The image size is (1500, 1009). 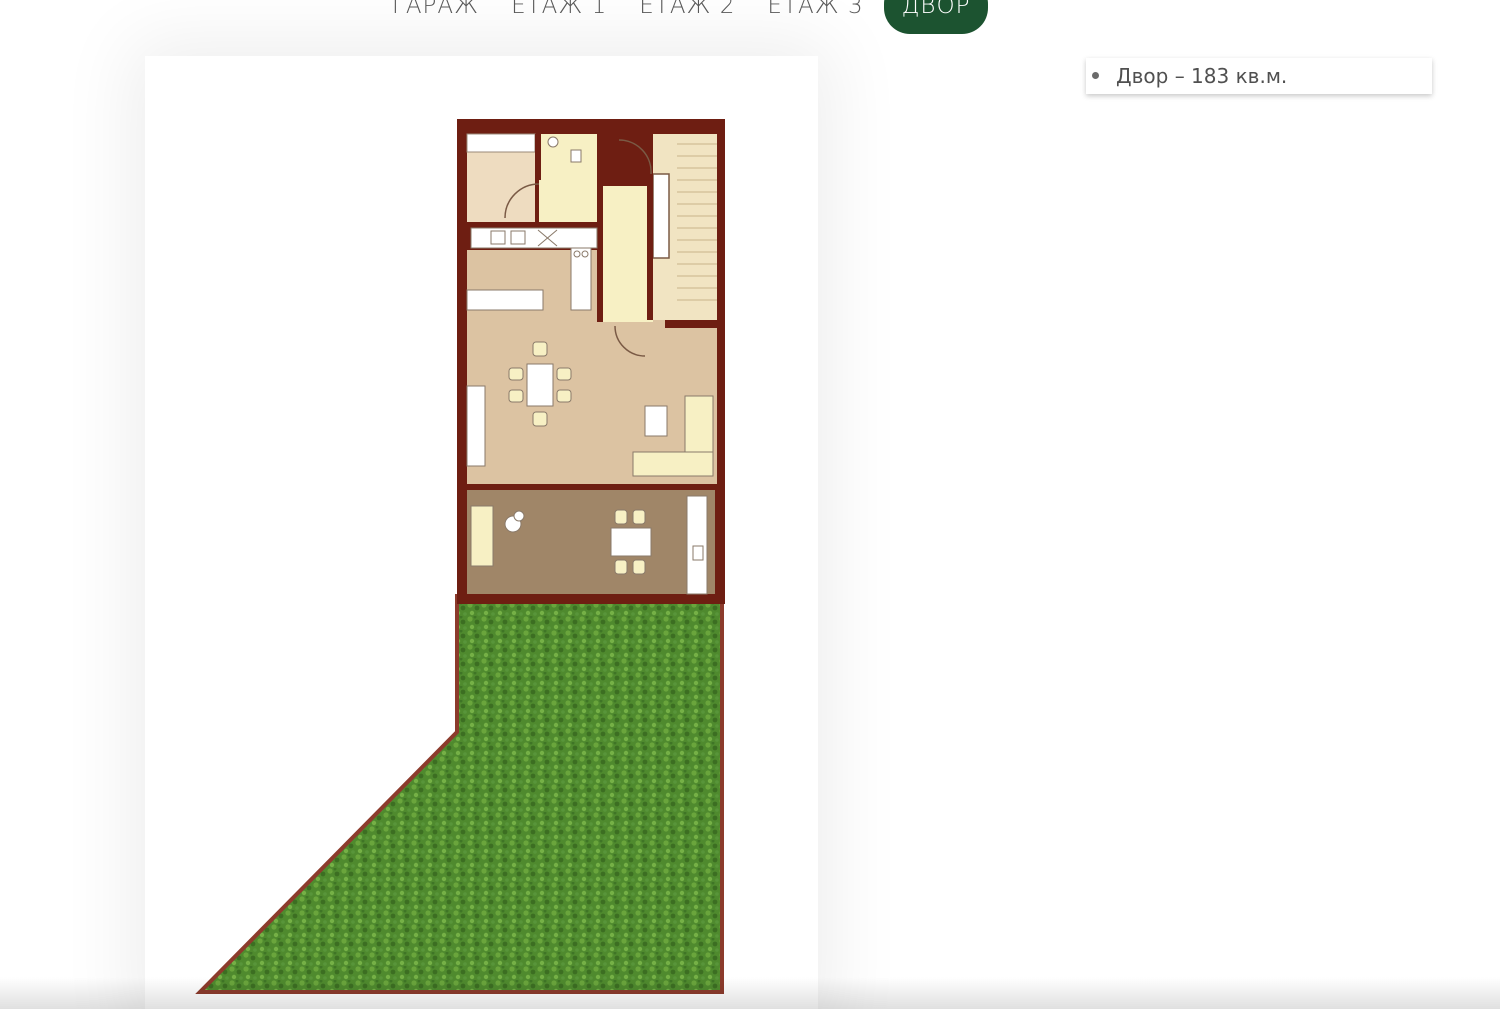 What do you see at coordinates (750, 993) in the screenshot?
I see `scroll-shadow` at bounding box center [750, 993].